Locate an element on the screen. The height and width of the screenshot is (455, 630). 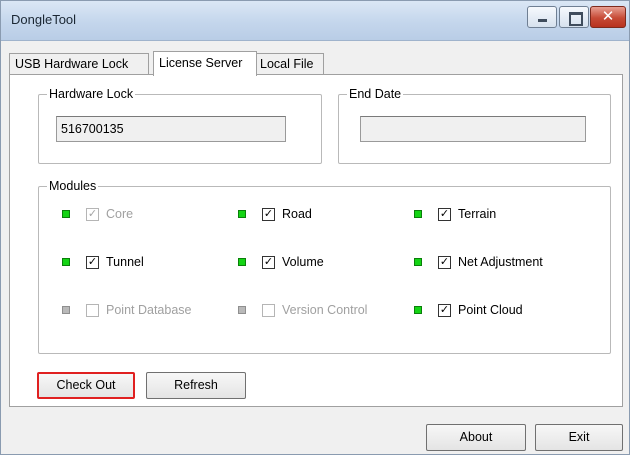
module-point-cloud: ✓ Point Cloud is located at coordinates (468, 310).